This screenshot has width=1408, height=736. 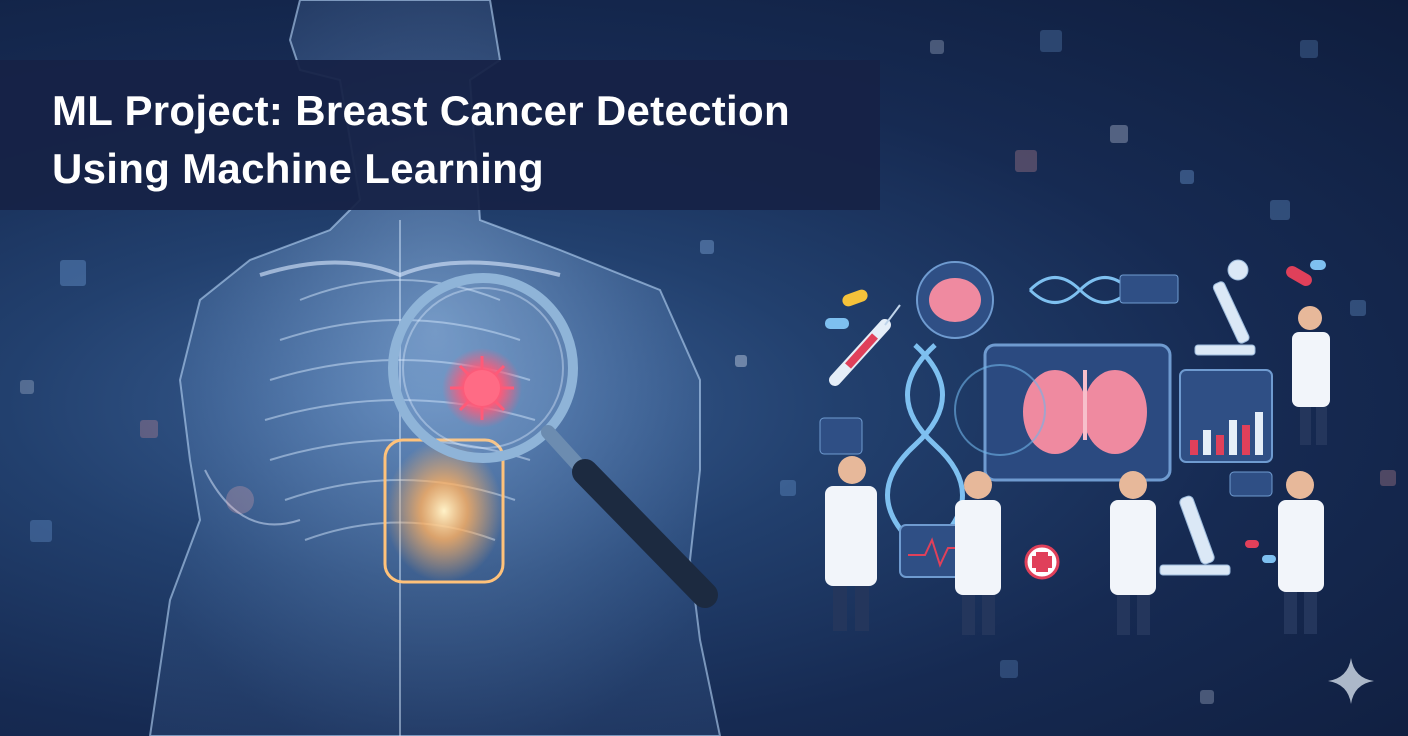 What do you see at coordinates (955, 300) in the screenshot?
I see `brain-icon` at bounding box center [955, 300].